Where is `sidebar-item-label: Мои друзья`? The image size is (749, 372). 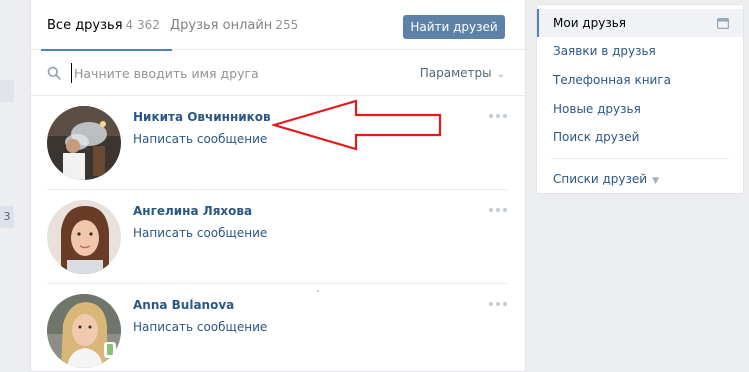
sidebar-item-label: Мои друзья is located at coordinates (589, 23).